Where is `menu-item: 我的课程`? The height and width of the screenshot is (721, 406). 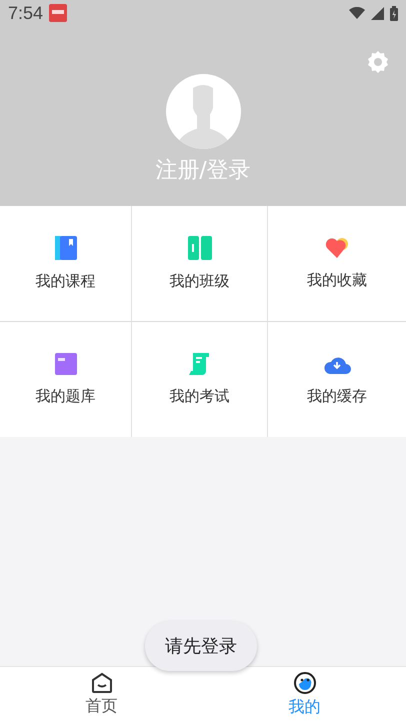
menu-item: 我的课程 is located at coordinates (66, 264).